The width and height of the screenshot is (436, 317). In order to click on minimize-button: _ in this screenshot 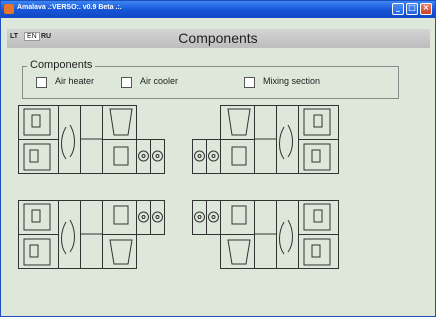, I will do `click(398, 9)`.